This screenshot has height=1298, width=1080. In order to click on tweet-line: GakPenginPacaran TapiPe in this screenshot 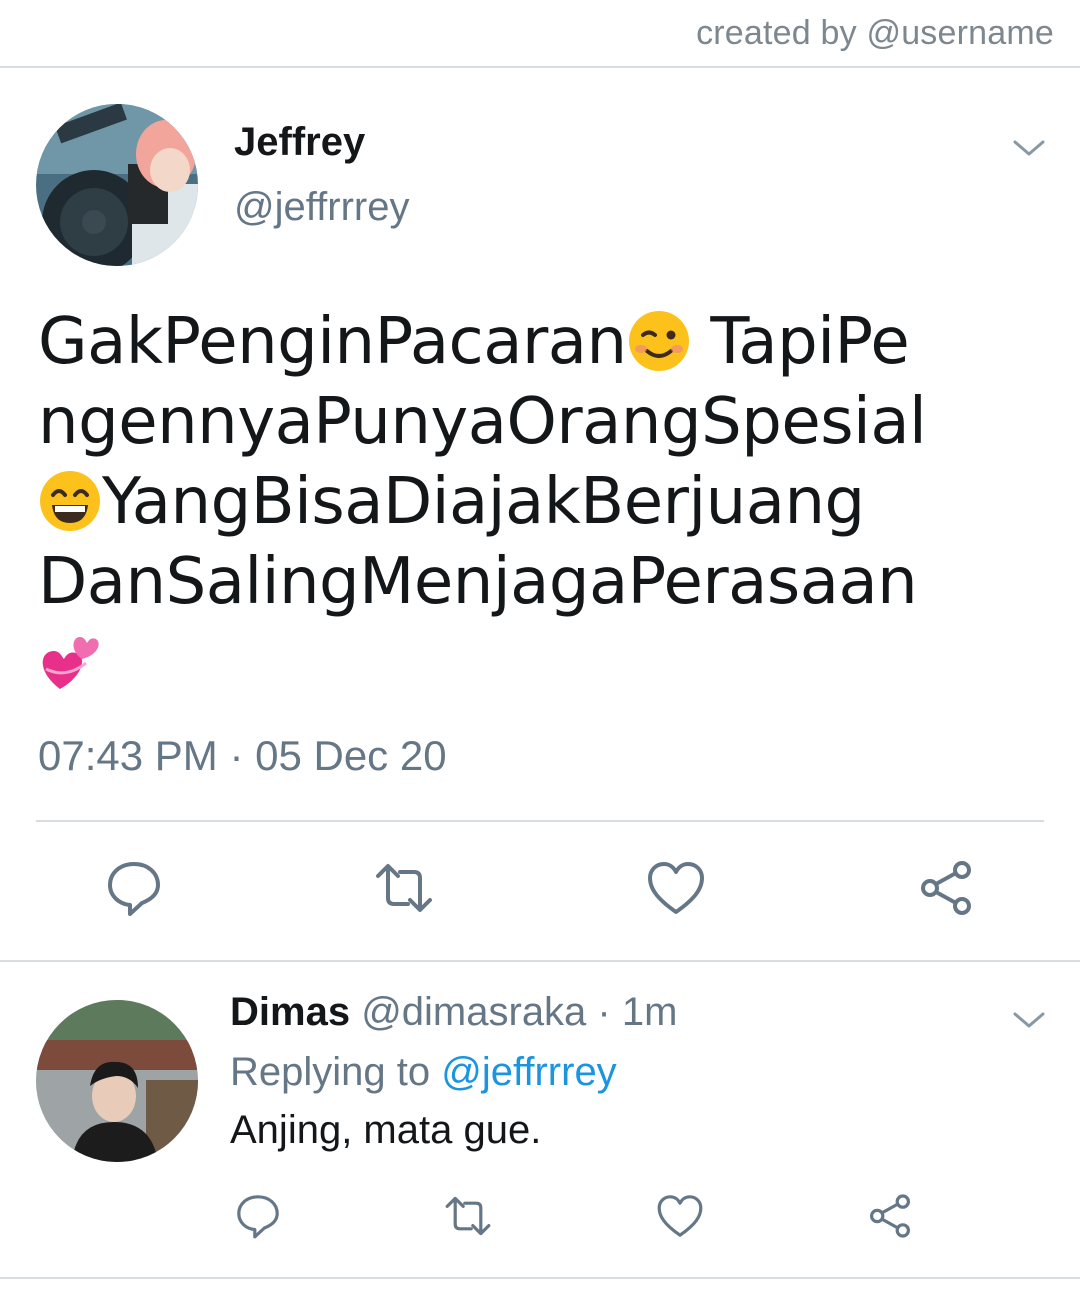, I will do `click(503, 342)`.